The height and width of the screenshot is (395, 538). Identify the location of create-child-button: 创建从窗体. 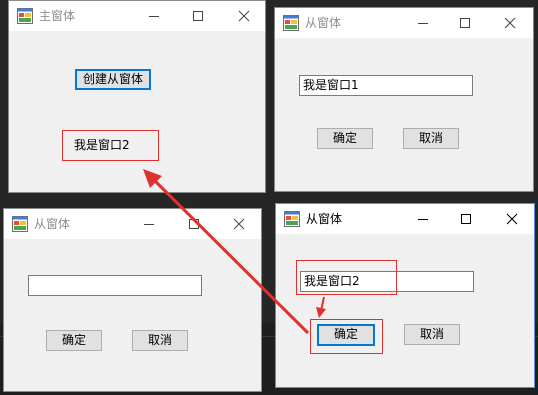
(113, 79).